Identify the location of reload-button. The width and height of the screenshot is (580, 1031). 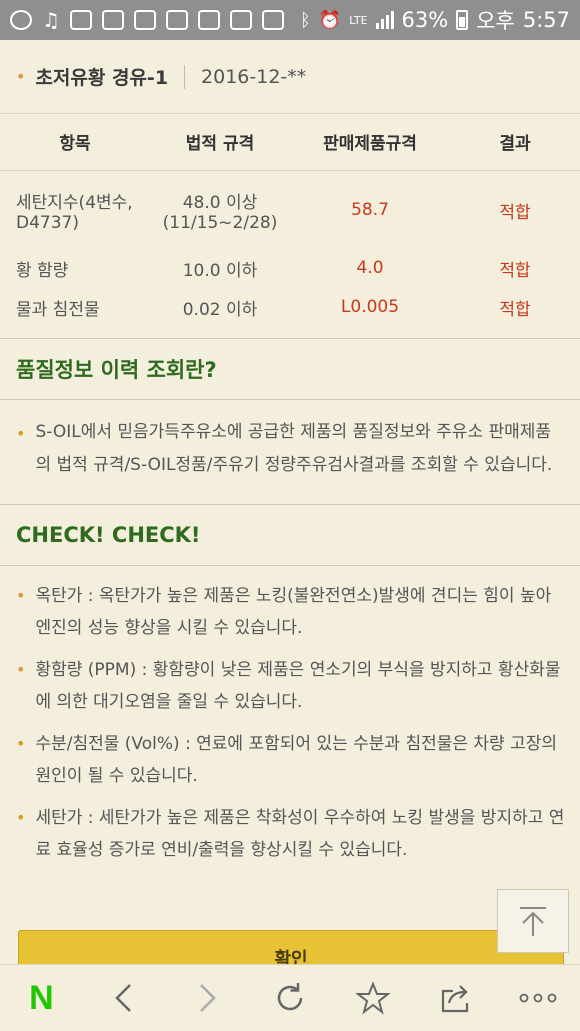
(290, 998).